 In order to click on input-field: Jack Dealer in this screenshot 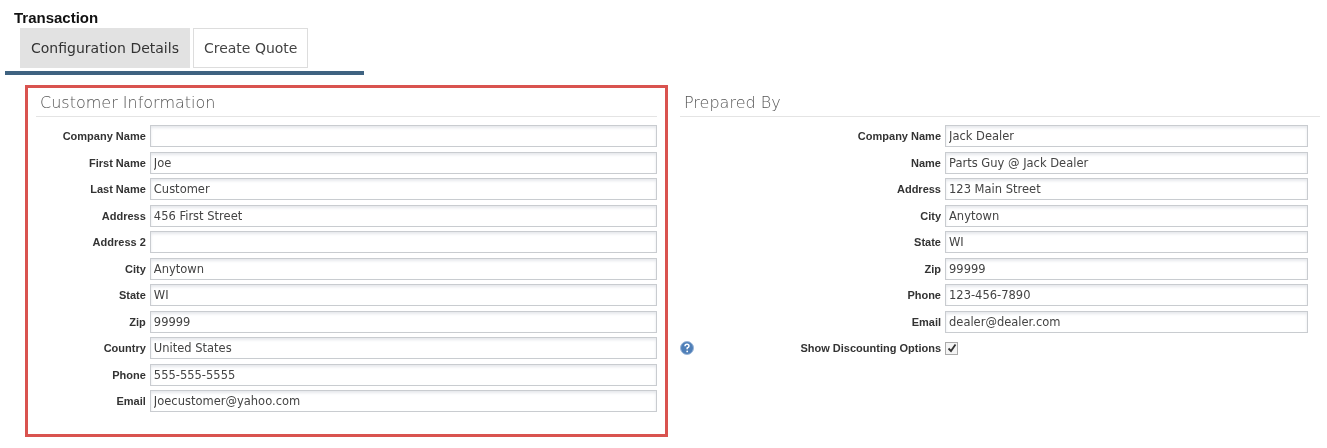, I will do `click(1126, 136)`.